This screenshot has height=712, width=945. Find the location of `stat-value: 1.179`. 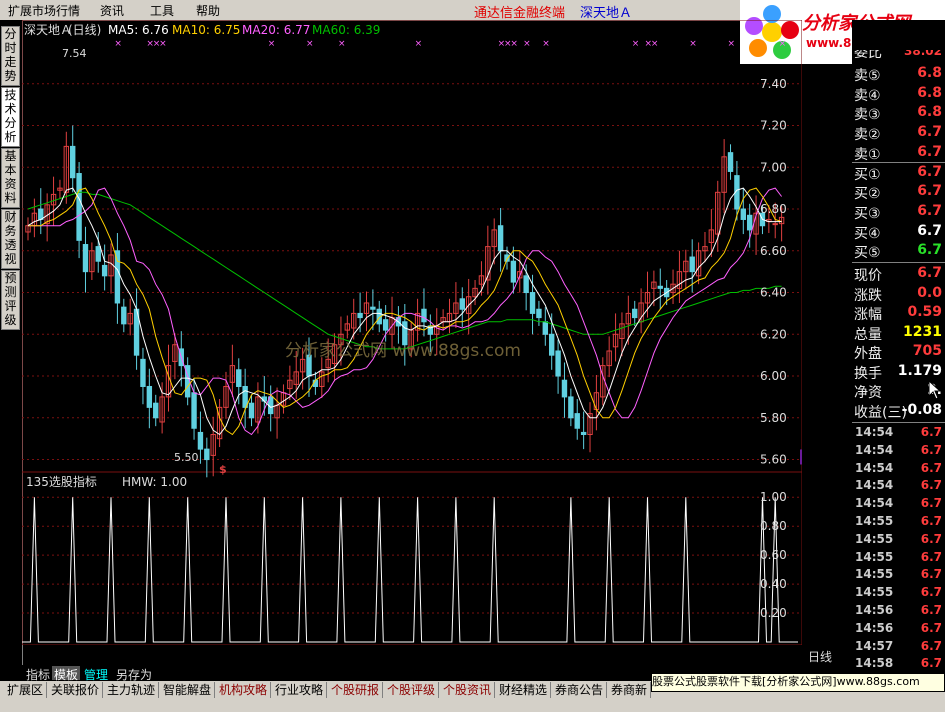

stat-value: 1.179 is located at coordinates (919, 370).